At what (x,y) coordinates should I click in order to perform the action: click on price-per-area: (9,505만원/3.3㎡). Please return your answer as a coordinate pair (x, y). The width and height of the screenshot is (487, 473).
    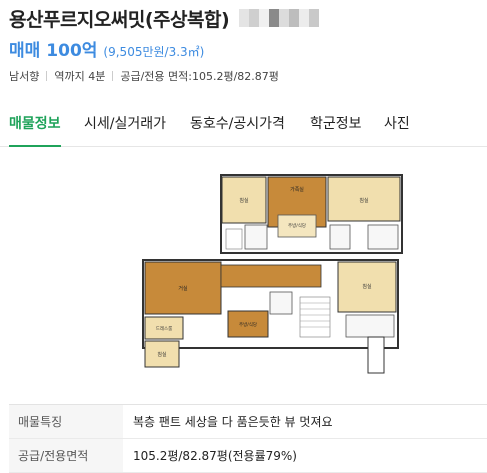
    Looking at the image, I should click on (154, 52).